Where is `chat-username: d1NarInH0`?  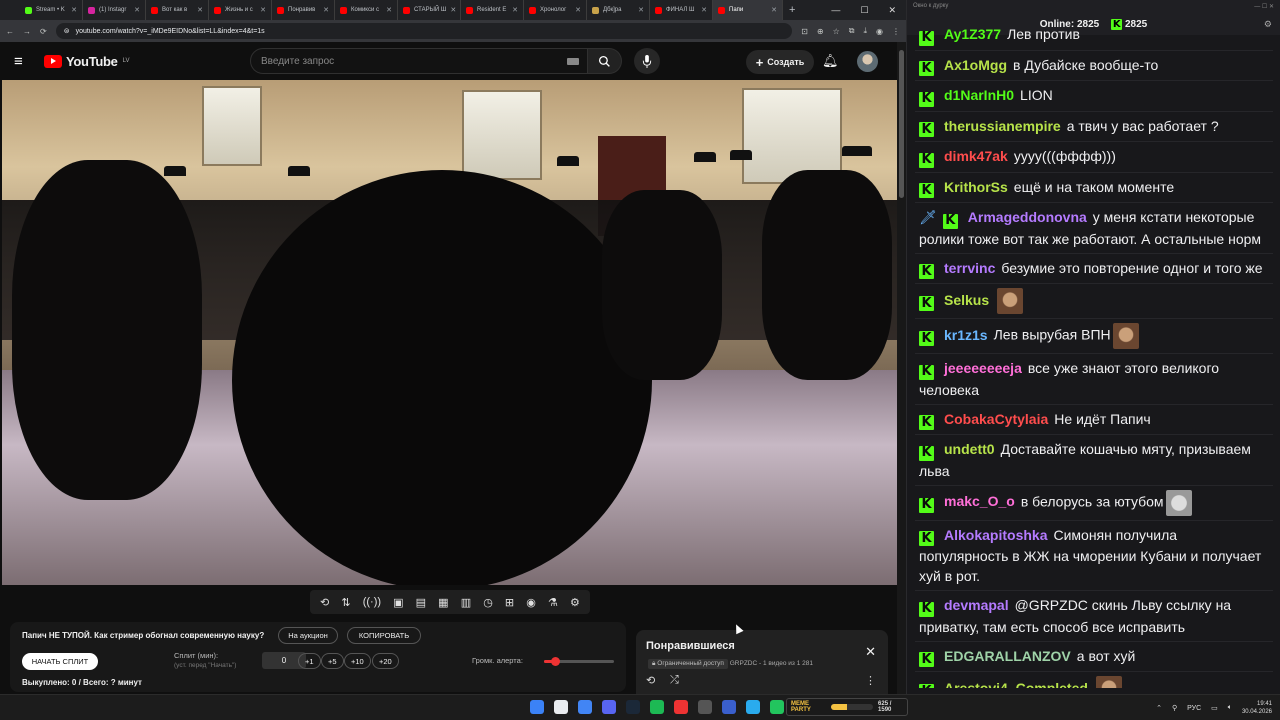
chat-username: d1NarInH0 is located at coordinates (979, 95).